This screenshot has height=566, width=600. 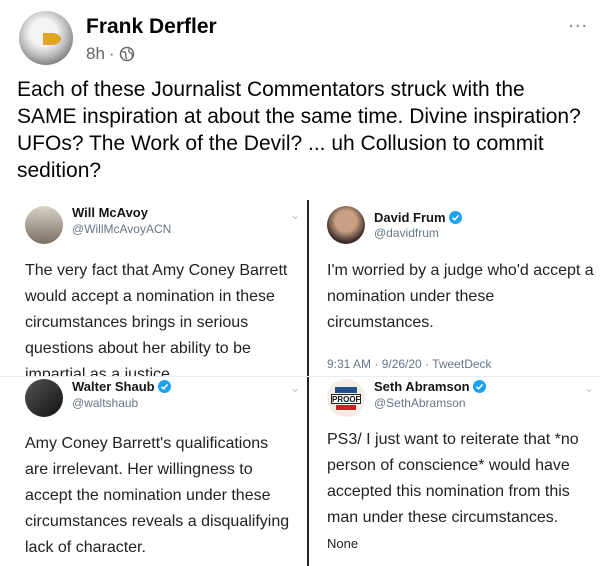 I want to click on tweet-author-name: David Frum, so click(x=418, y=217).